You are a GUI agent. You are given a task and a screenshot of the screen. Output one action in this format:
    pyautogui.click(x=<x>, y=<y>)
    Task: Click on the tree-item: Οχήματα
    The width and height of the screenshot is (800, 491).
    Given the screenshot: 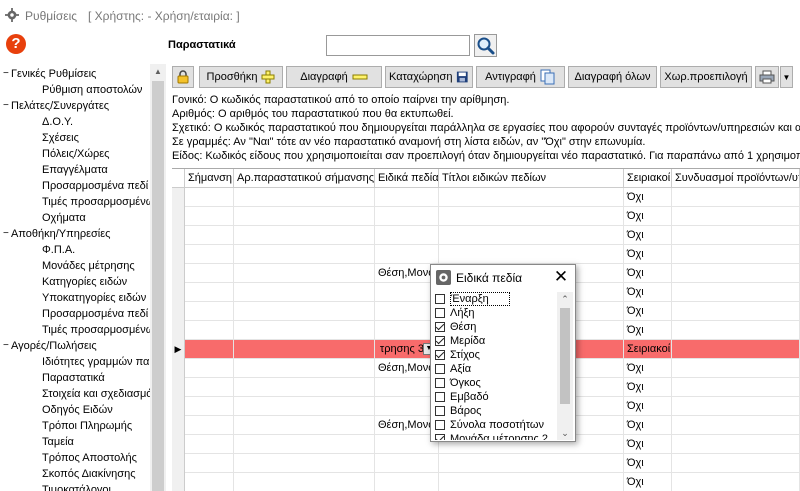 What is the action you would take?
    pyautogui.click(x=75, y=218)
    